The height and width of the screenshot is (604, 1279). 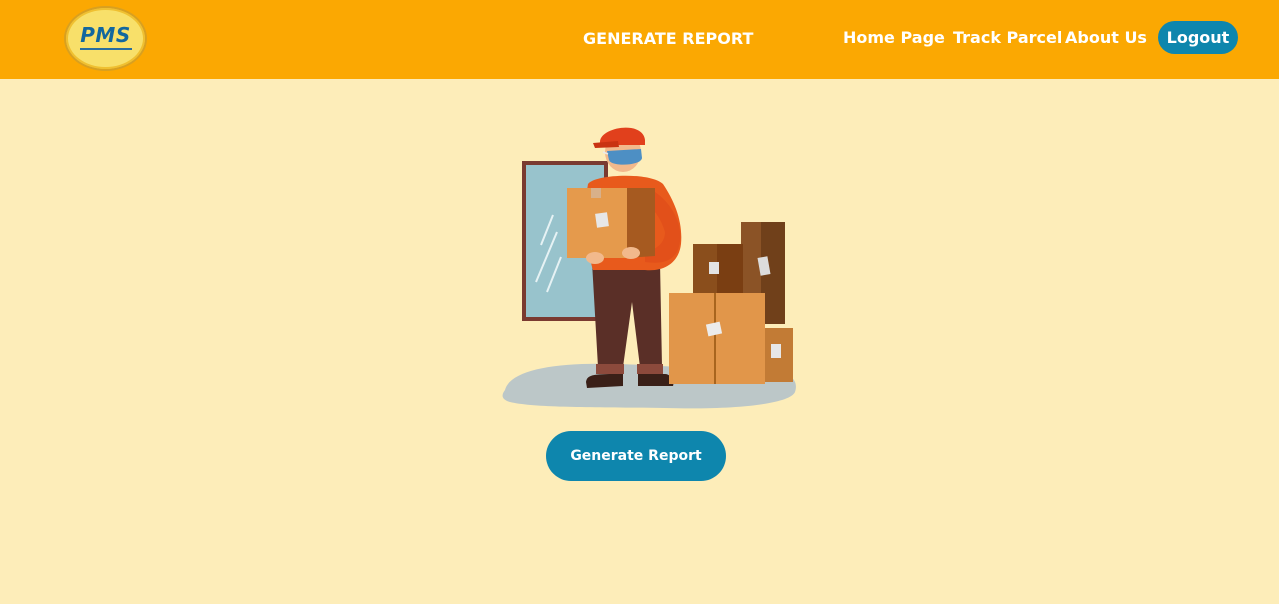 I want to click on nav-home-page: Home Page, so click(x=894, y=37).